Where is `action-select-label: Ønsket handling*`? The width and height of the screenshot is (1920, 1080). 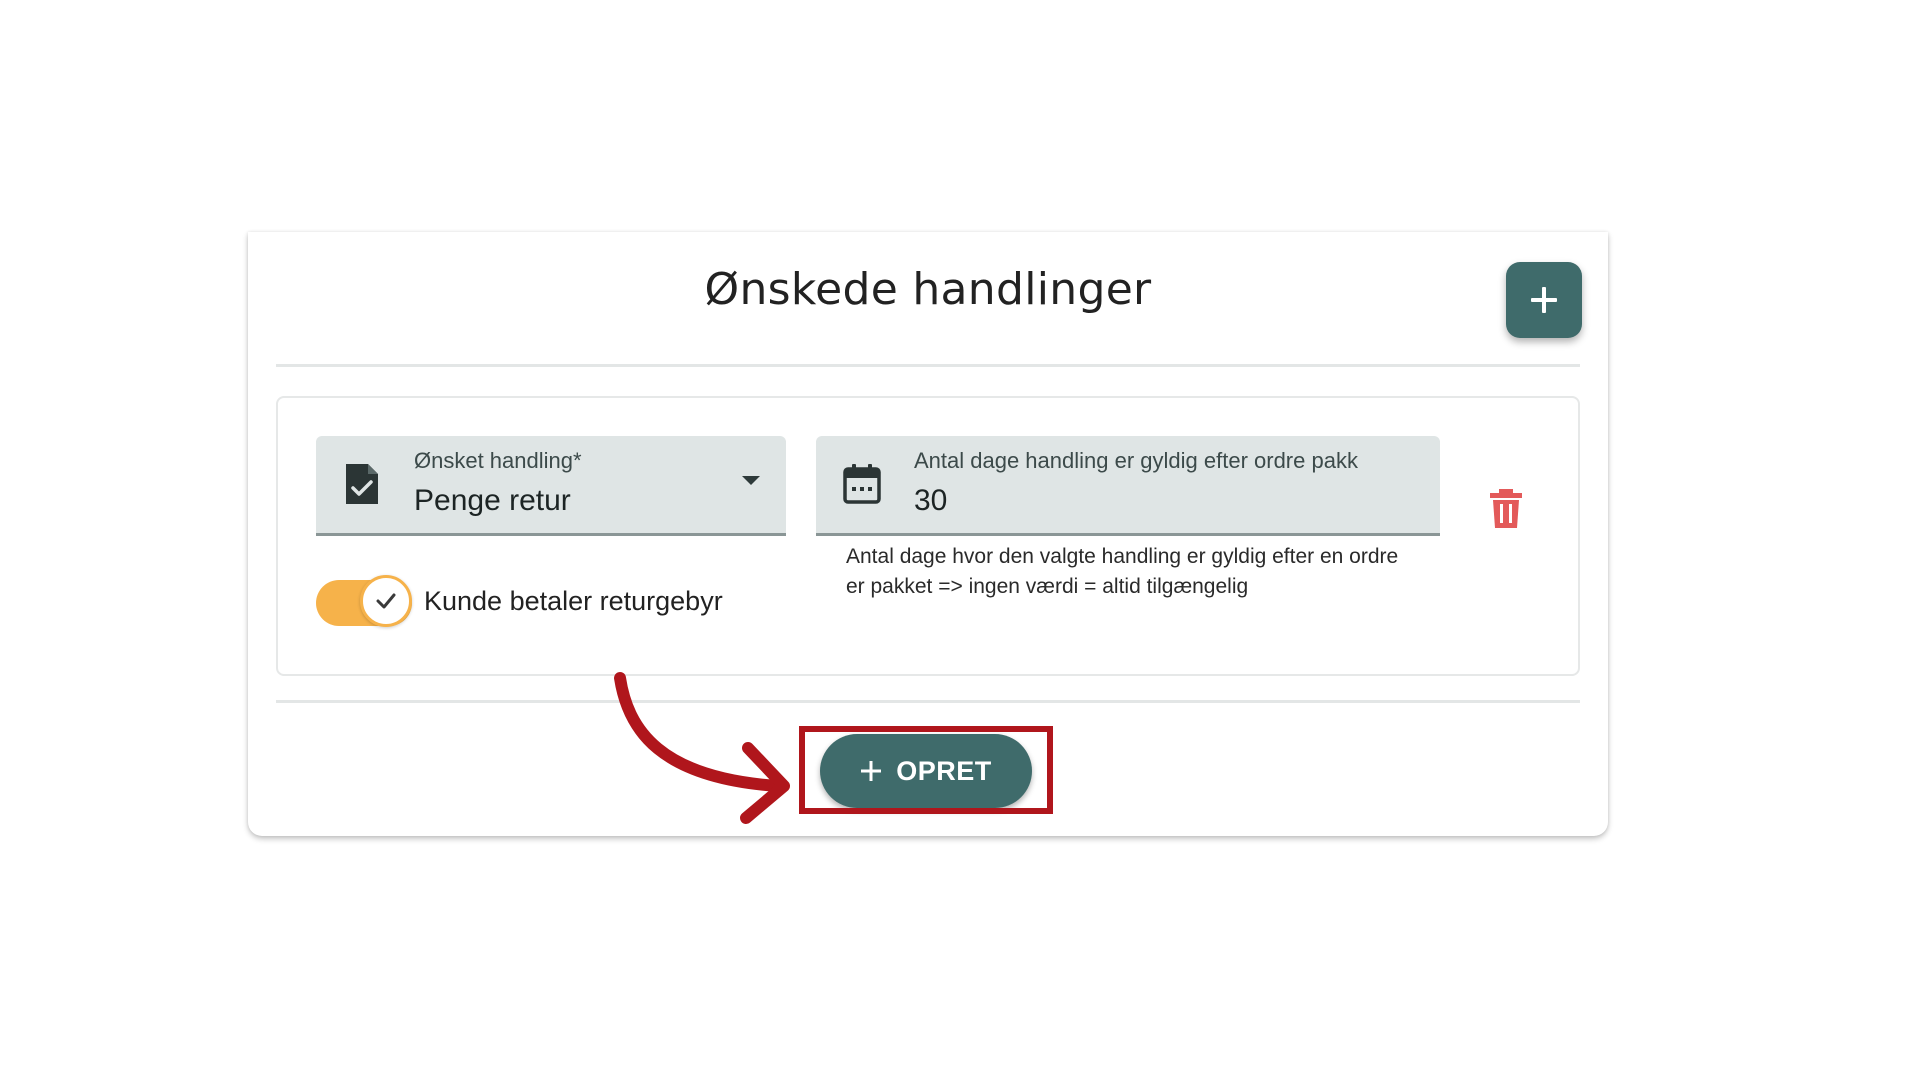 action-select-label: Ønsket handling* is located at coordinates (498, 460).